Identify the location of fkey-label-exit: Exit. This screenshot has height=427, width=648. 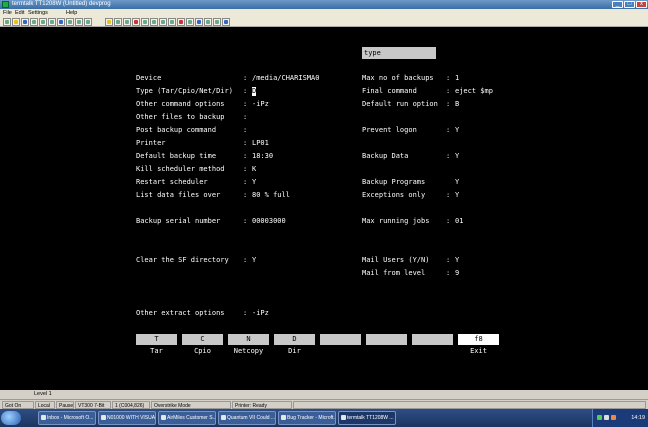
(478, 351).